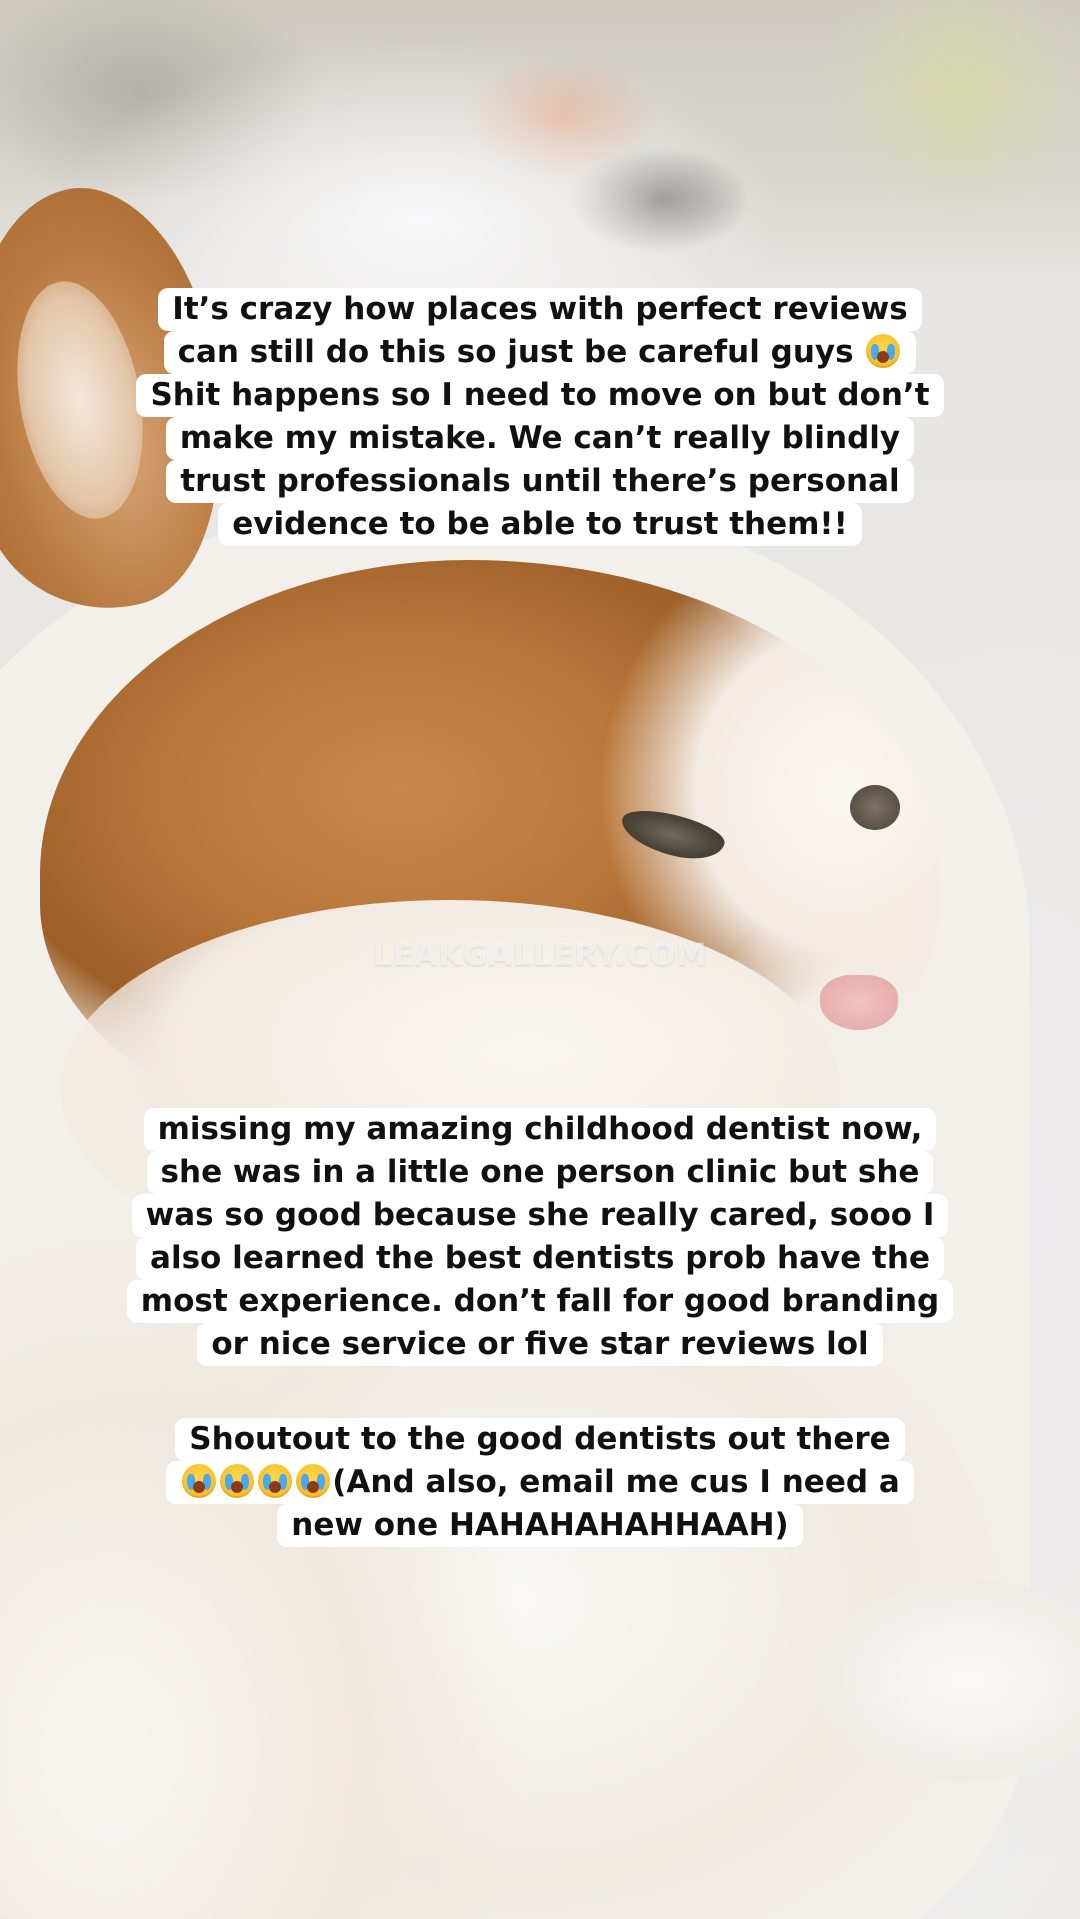 This screenshot has width=1080, height=1919. Describe the element at coordinates (540, 955) in the screenshot. I see `watermark: LEAKGALLERY.COM` at that location.